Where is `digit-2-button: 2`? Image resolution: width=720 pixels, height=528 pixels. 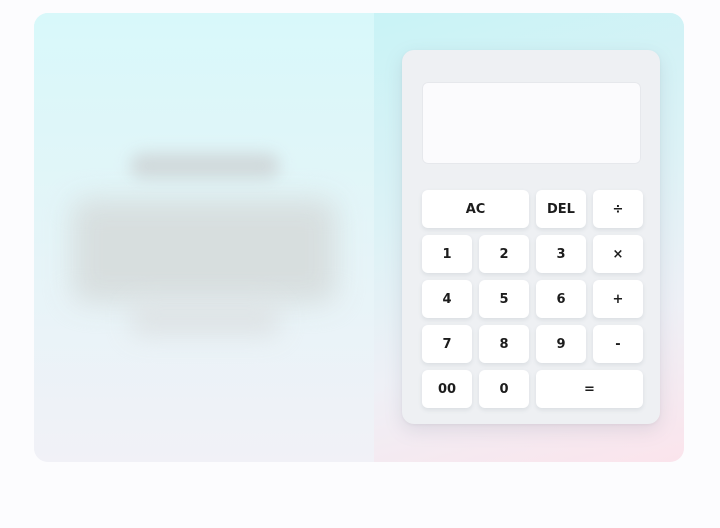 digit-2-button: 2 is located at coordinates (504, 254).